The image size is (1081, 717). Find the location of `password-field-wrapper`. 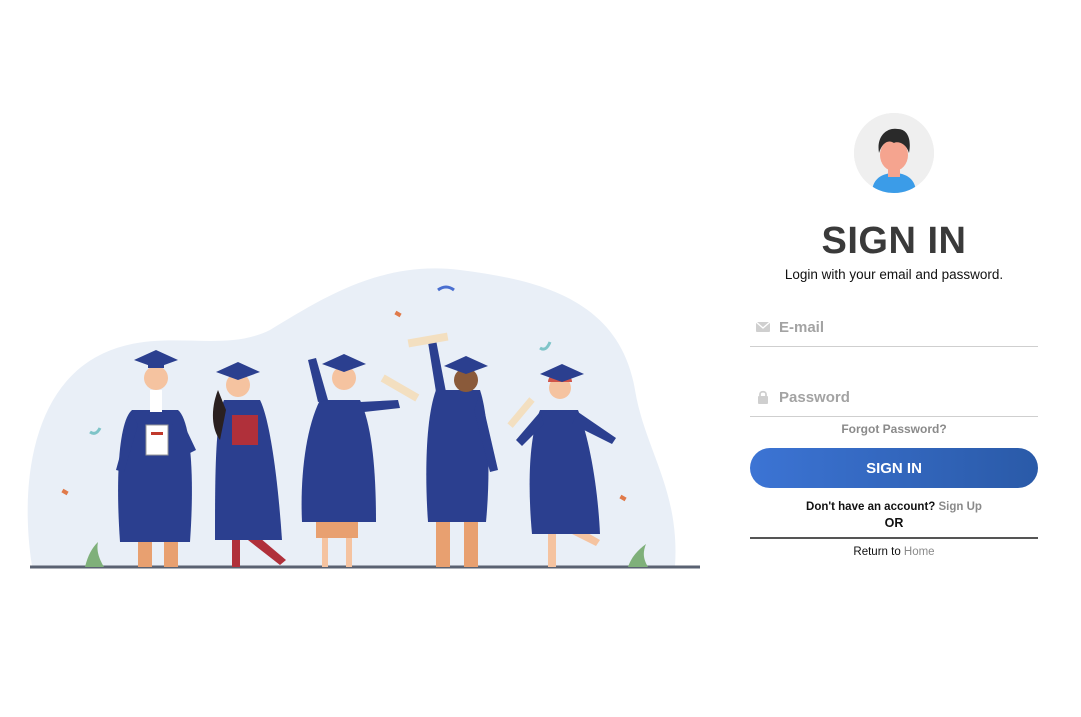

password-field-wrapper is located at coordinates (894, 397).